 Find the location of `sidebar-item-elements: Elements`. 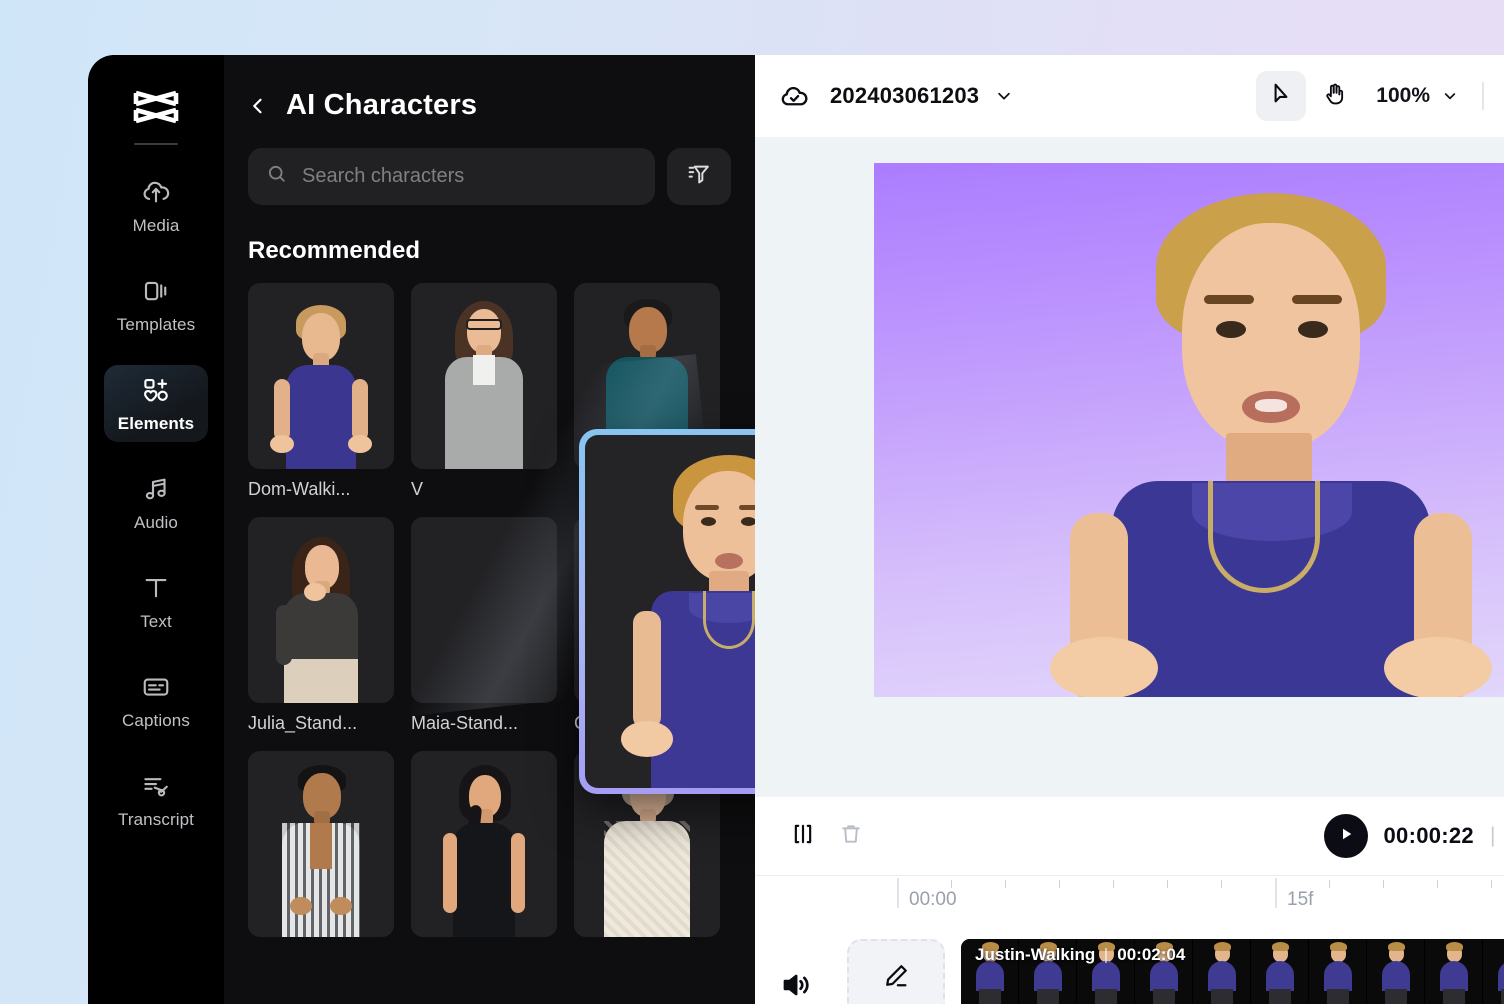

sidebar-item-elements: Elements is located at coordinates (156, 403).